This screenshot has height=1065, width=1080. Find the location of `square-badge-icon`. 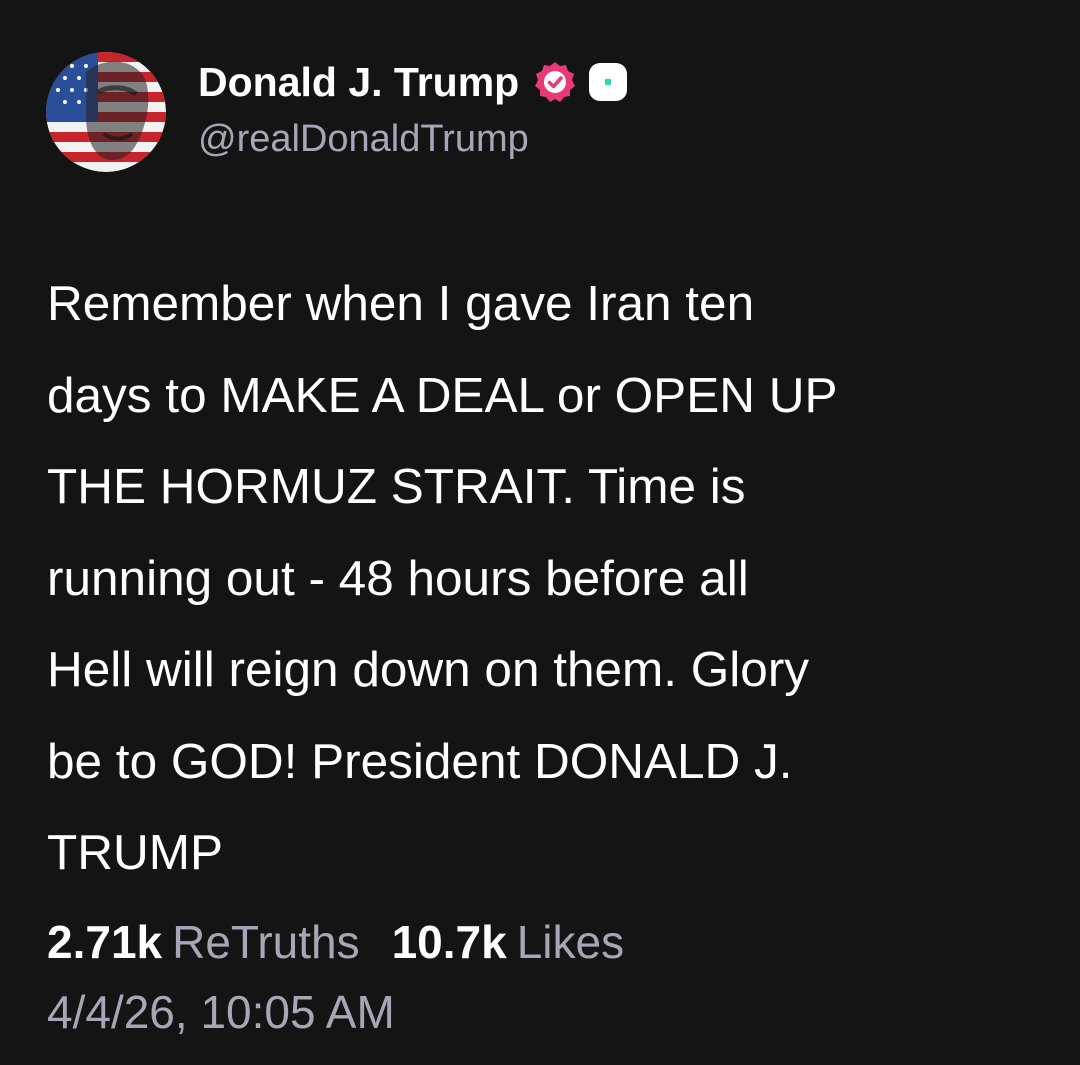

square-badge-icon is located at coordinates (608, 82).